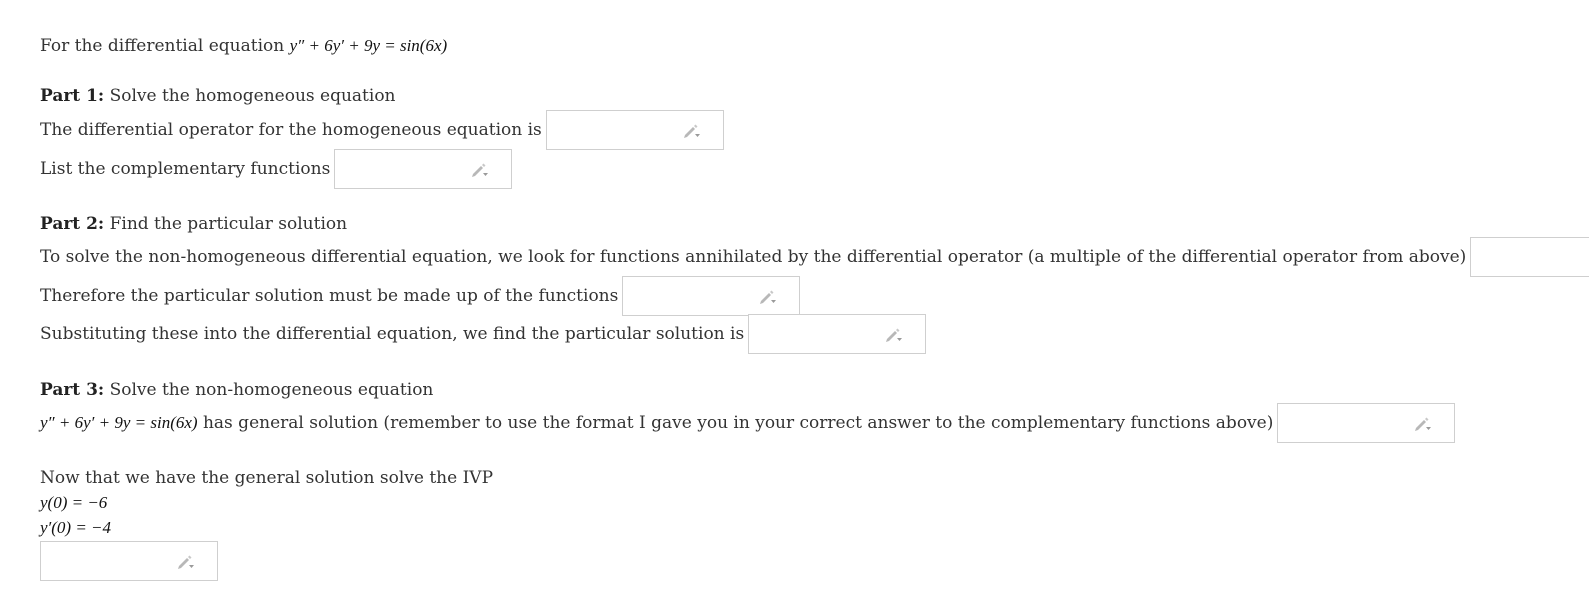  Describe the element at coordinates (1366, 423) in the screenshot. I see `general-answer-field` at that location.